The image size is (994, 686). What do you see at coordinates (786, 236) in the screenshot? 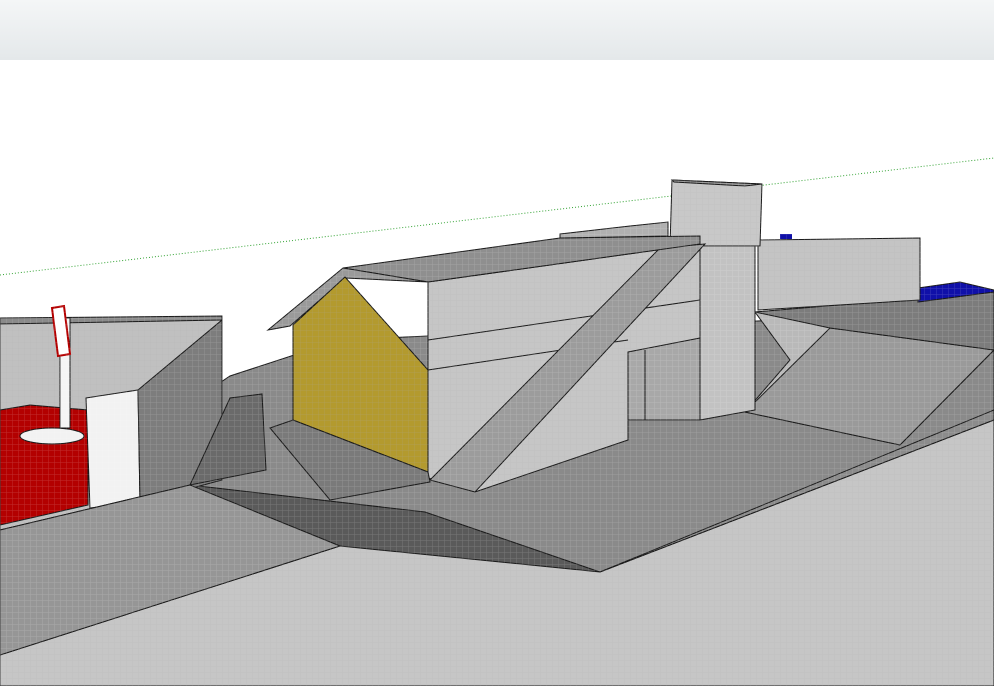
I see `blue-marker` at bounding box center [786, 236].